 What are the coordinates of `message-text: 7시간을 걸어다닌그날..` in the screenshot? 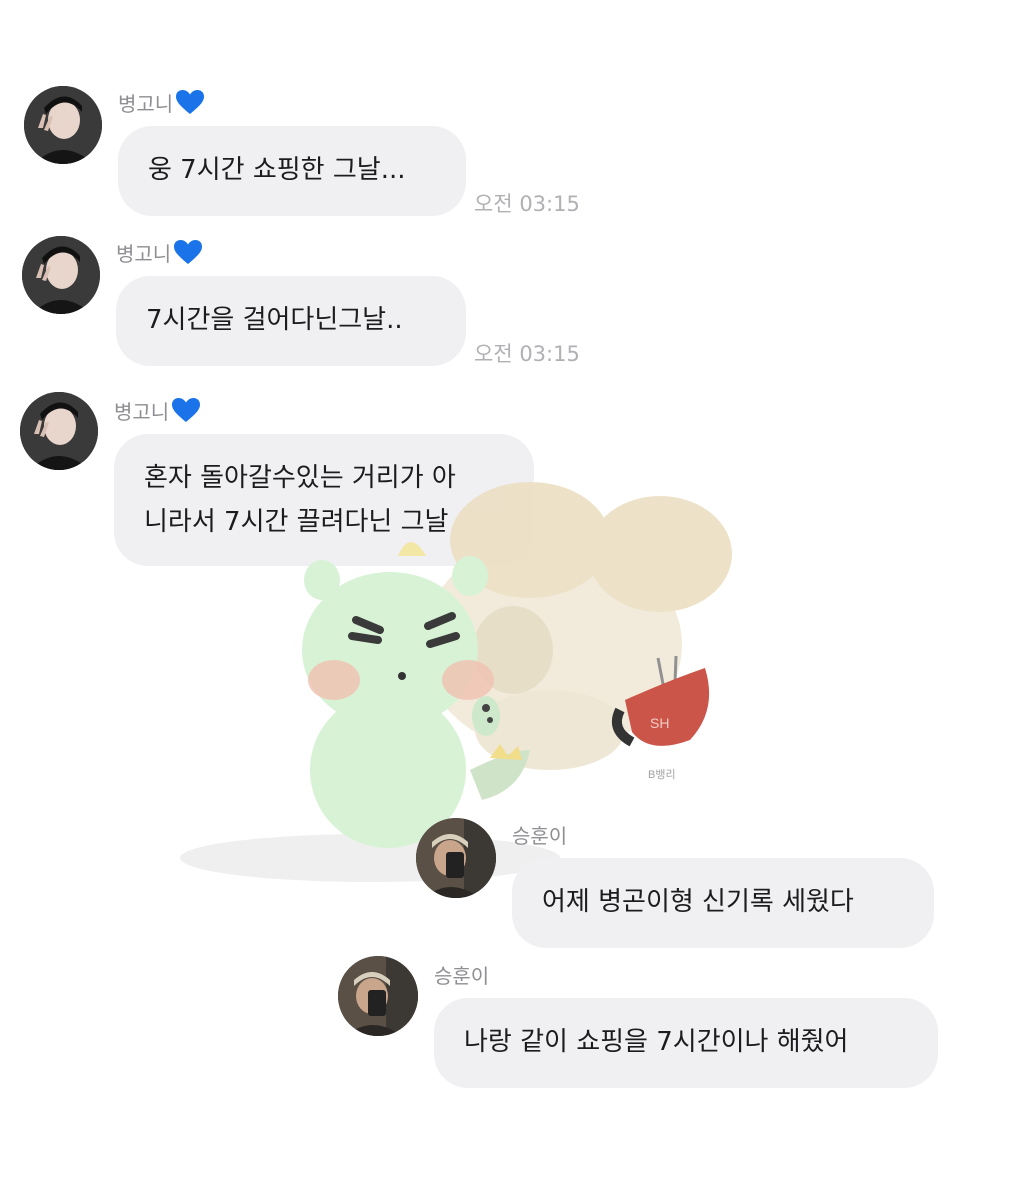 It's located at (274, 320).